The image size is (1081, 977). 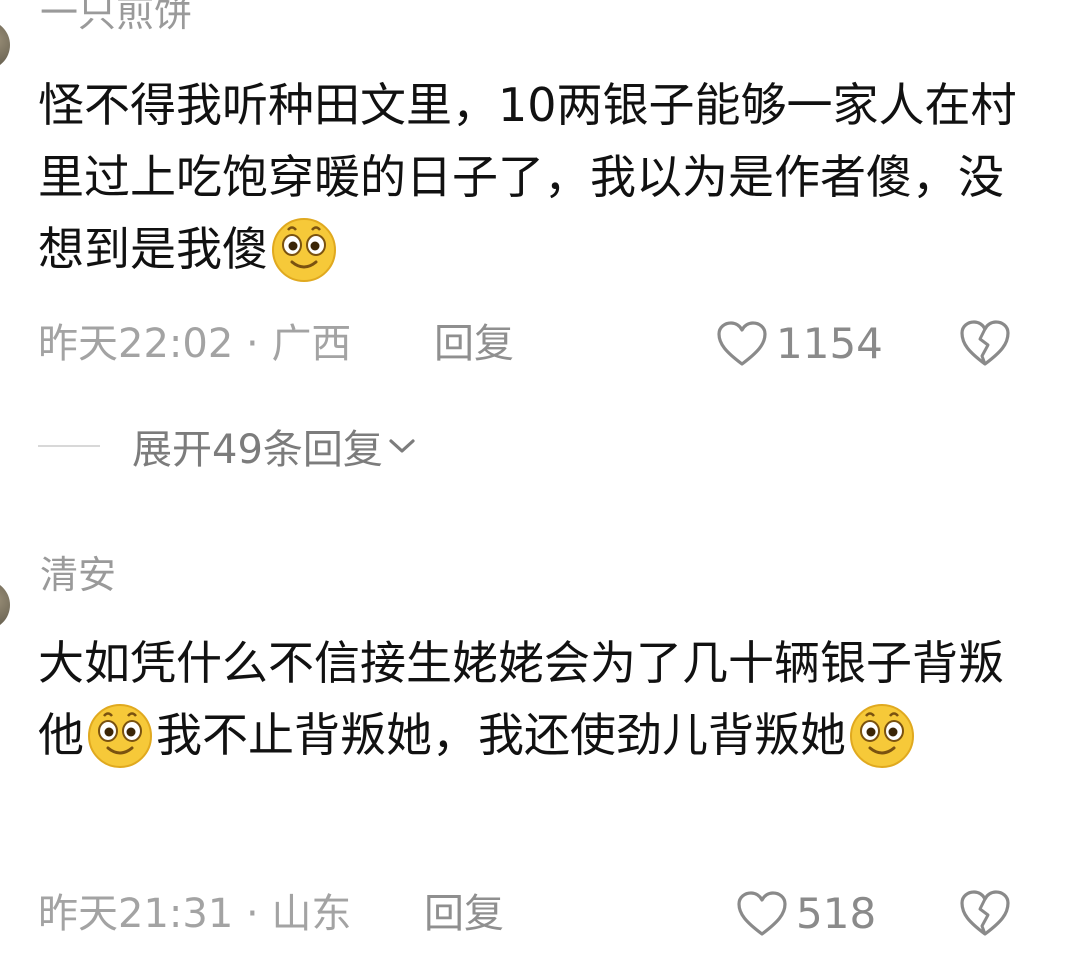 I want to click on like-button: 518, so click(x=806, y=914).